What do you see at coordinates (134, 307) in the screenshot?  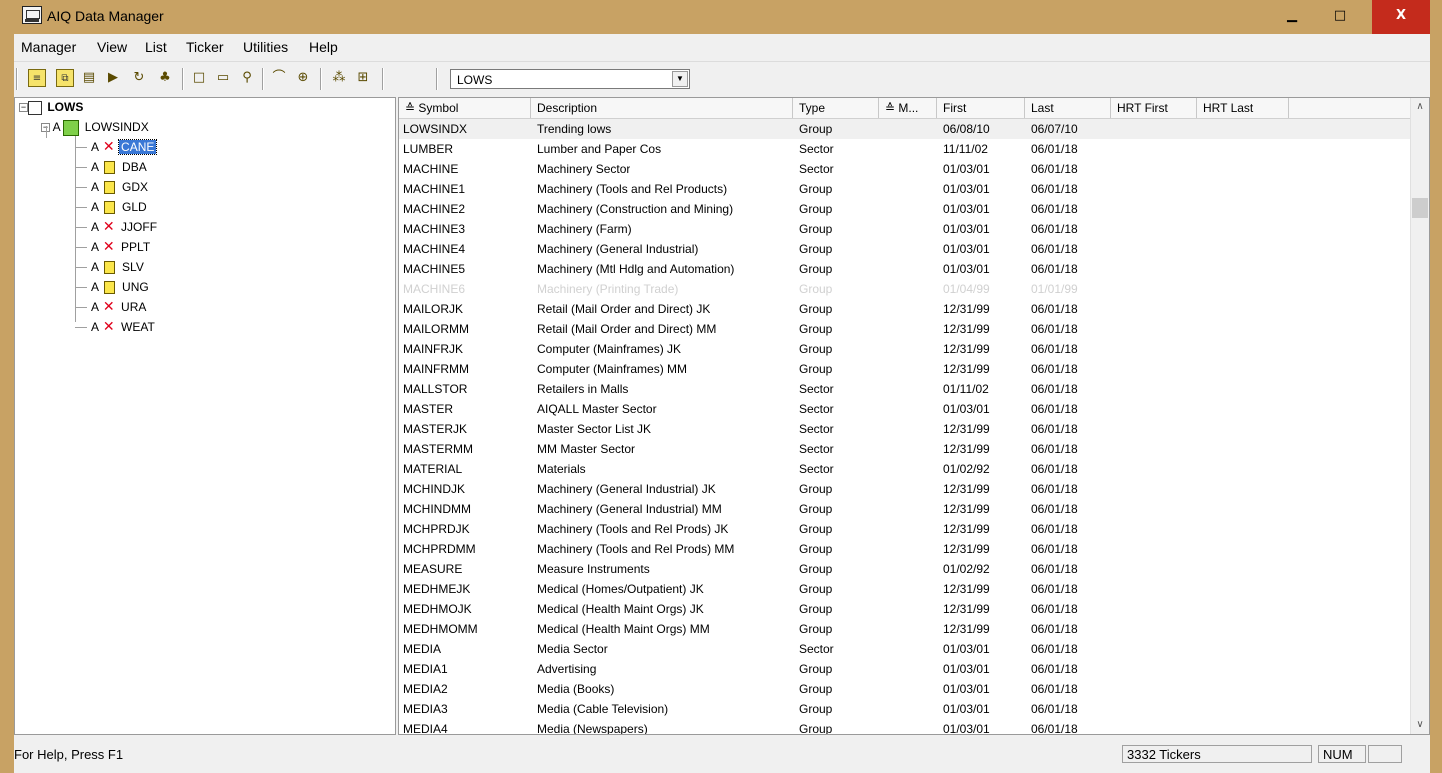 I see `tree-item-label: URA` at bounding box center [134, 307].